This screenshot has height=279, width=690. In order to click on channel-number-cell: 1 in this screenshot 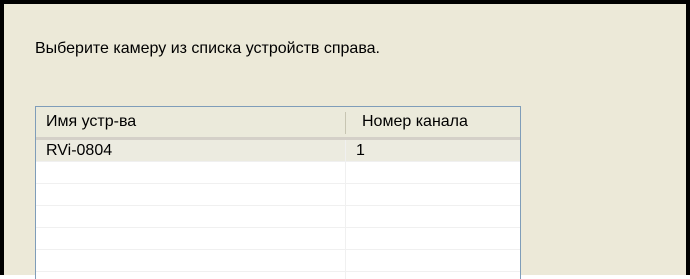, I will do `click(360, 150)`.